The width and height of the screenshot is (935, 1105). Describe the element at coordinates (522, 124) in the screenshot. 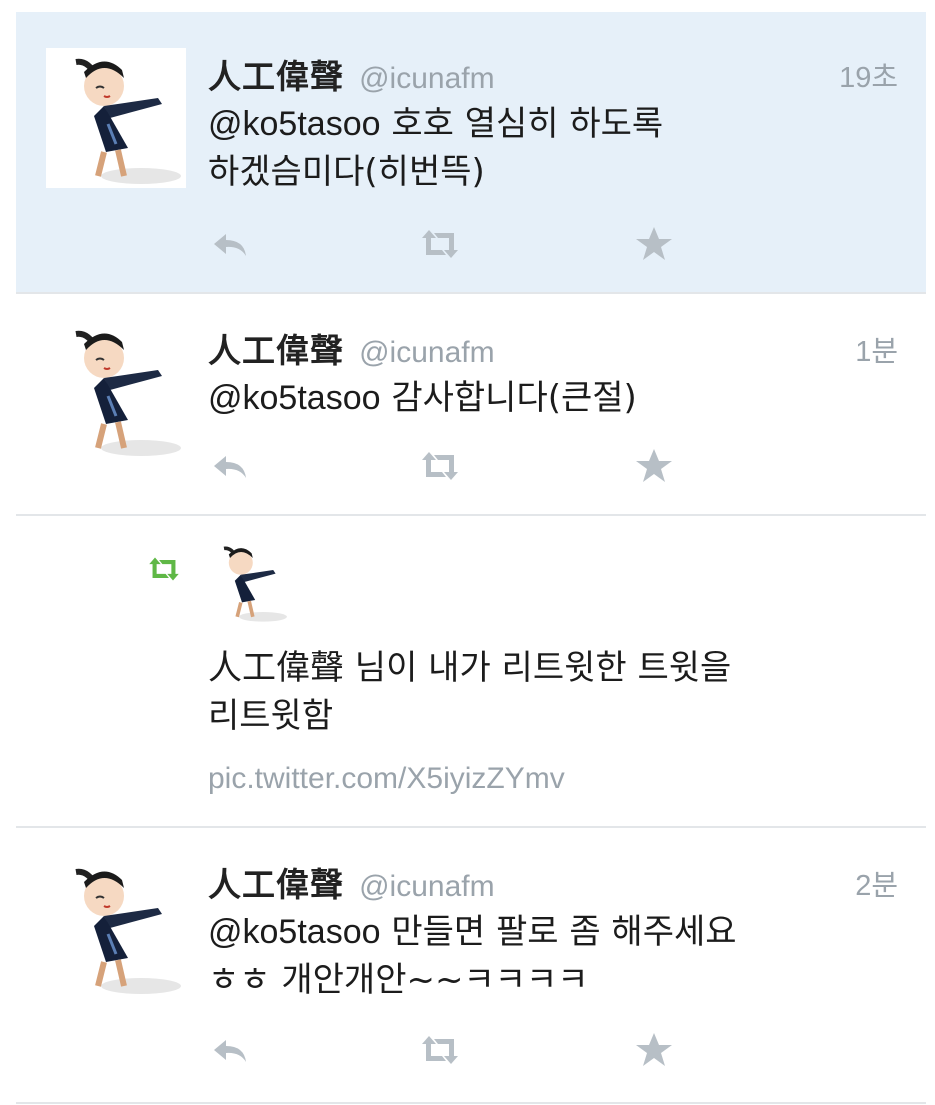

I see `tweet-text-line: 호호 열심히 하도록` at that location.